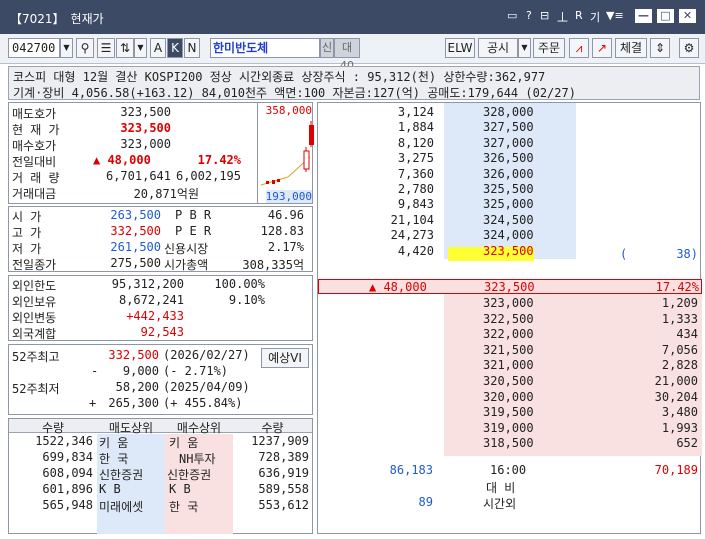 This screenshot has width=705, height=539. Describe the element at coordinates (283, 457) in the screenshot. I see `buy-qty: 728,389` at that location.